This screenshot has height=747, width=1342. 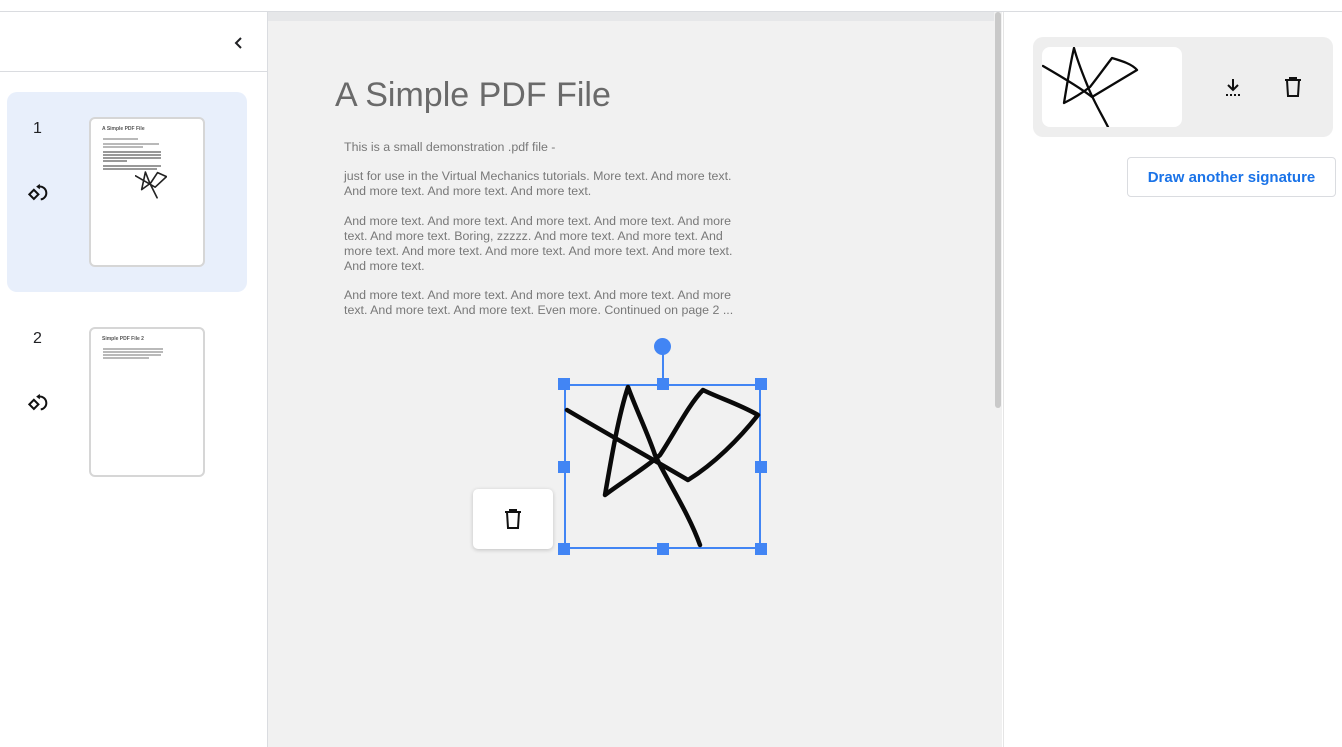 I want to click on thumb-signature, so click(x=151, y=185).